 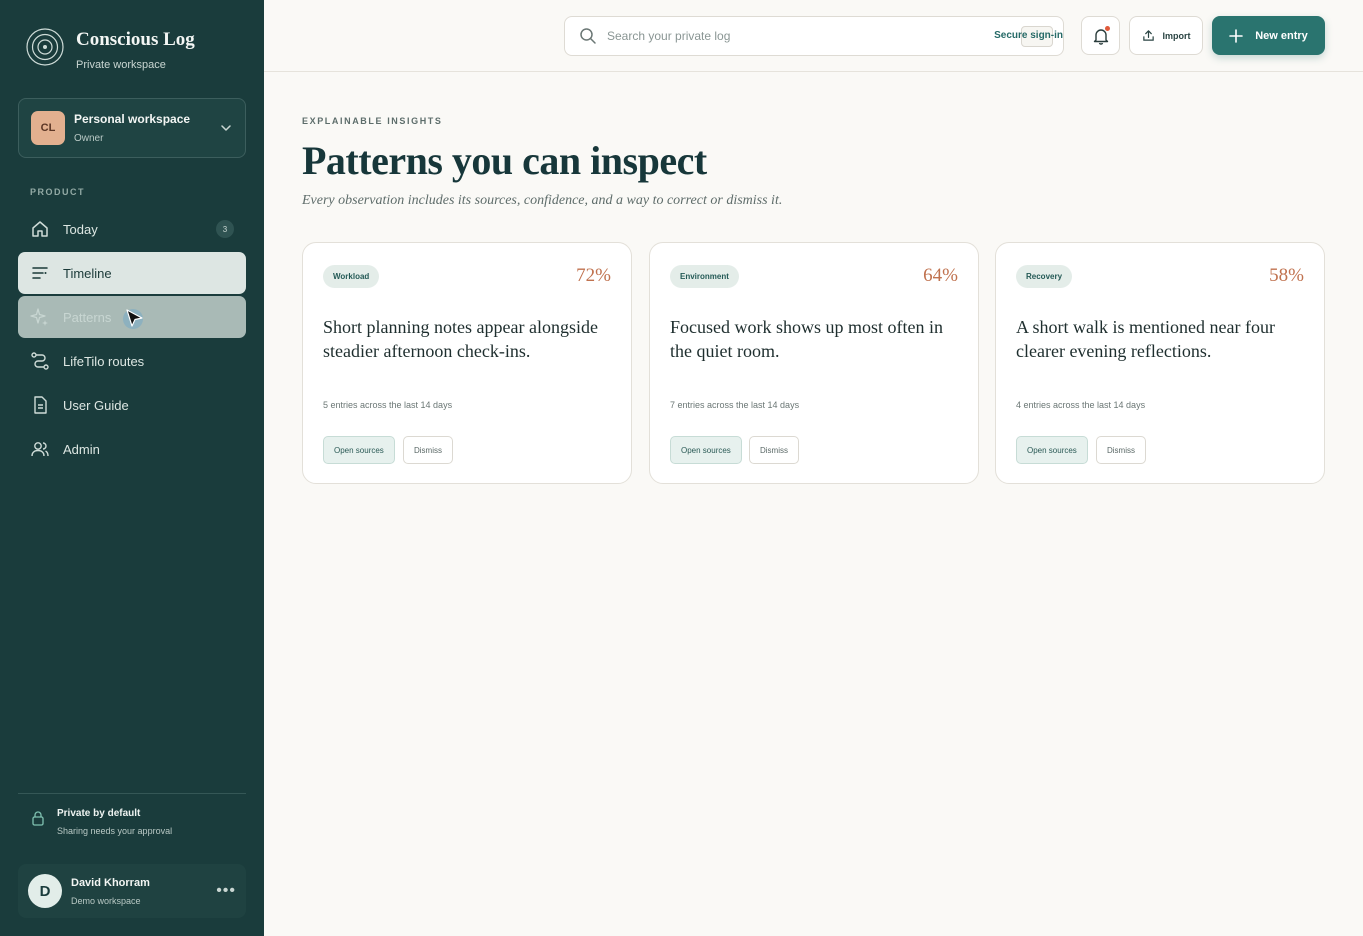 What do you see at coordinates (1081, 405) in the screenshot?
I see `insight-meta: 4 entries across the last 14 days` at bounding box center [1081, 405].